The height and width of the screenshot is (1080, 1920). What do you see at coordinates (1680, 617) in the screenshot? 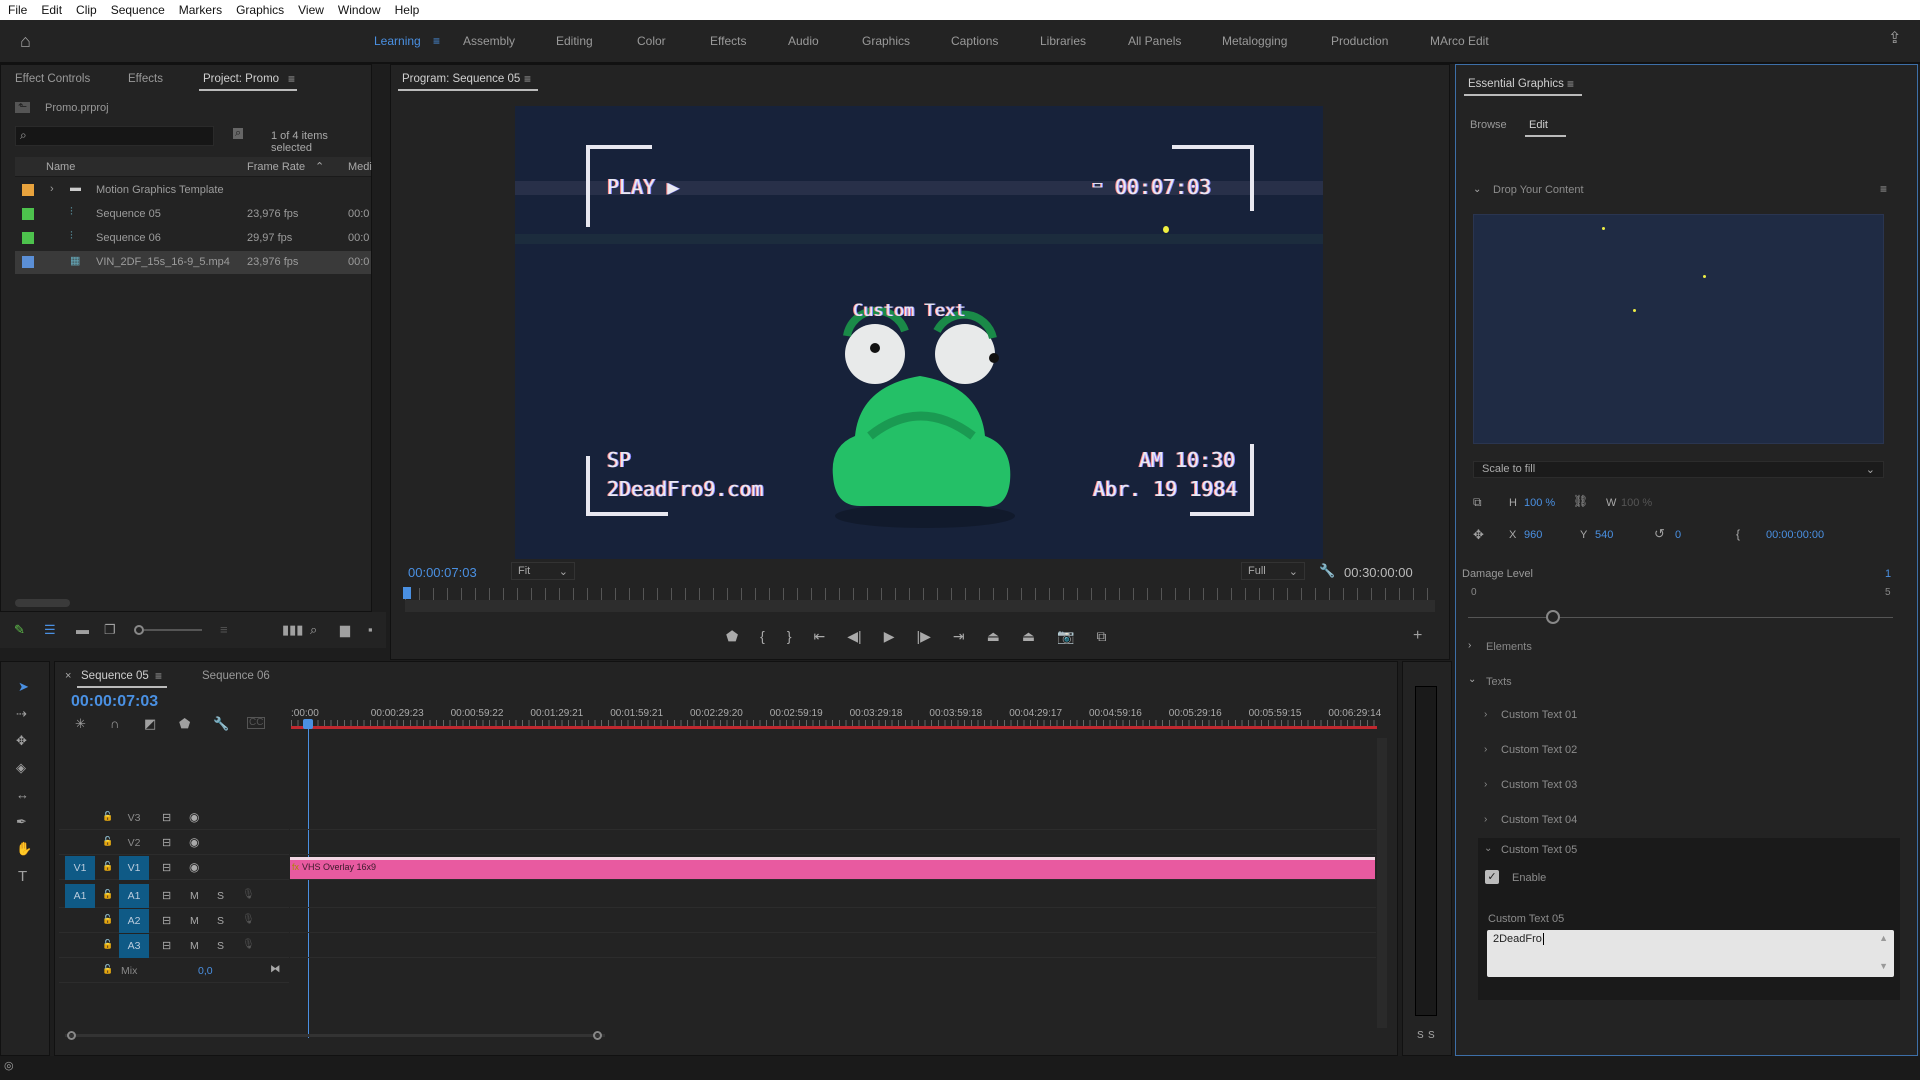
I see `damage-slider` at bounding box center [1680, 617].